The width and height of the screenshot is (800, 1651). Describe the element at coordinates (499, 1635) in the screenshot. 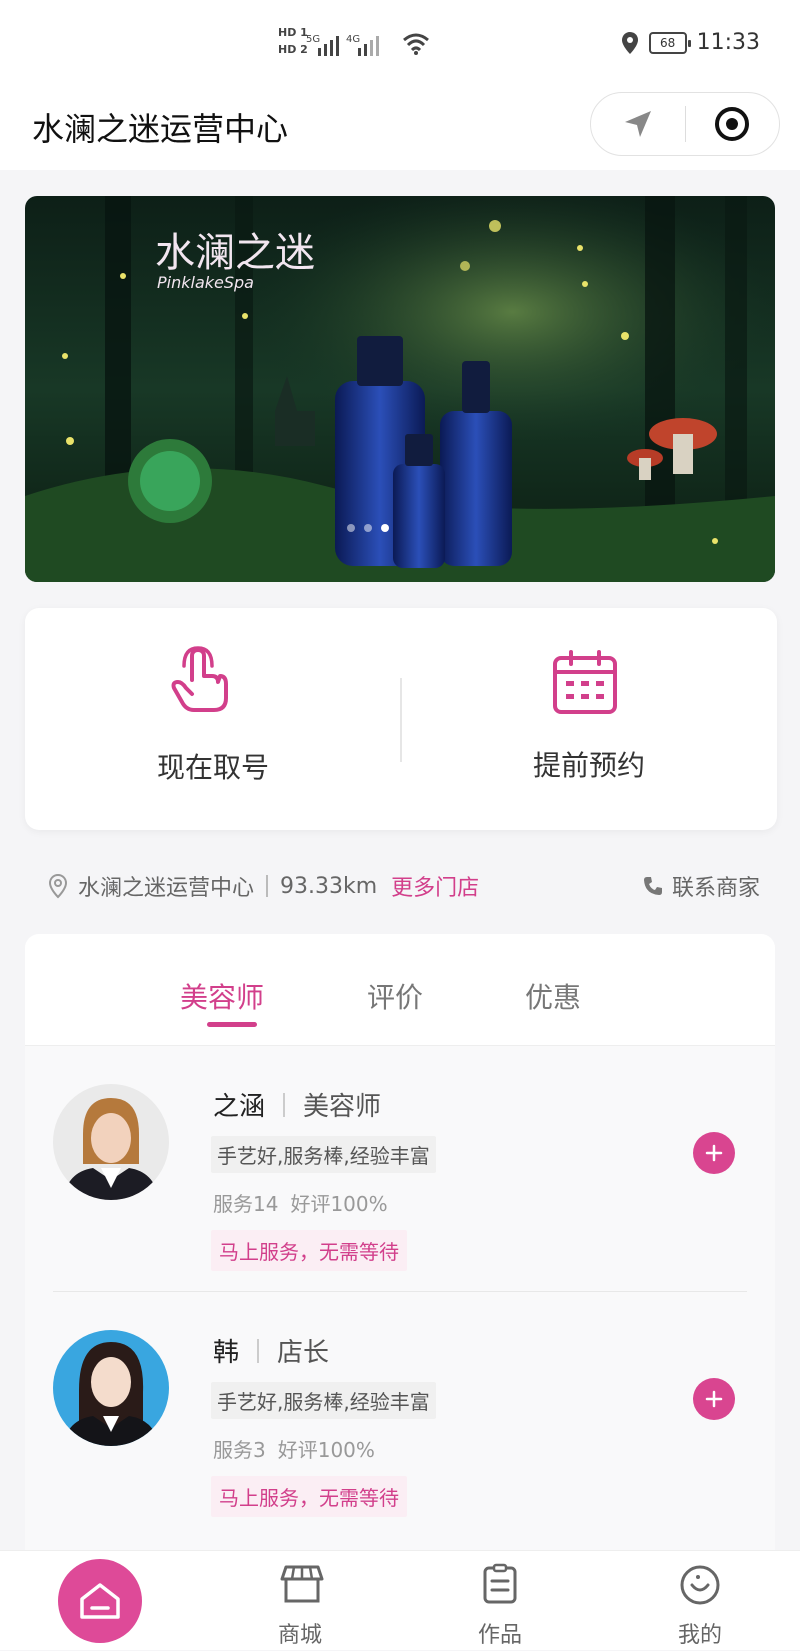

I see `tabbar-works-label: 作品` at that location.